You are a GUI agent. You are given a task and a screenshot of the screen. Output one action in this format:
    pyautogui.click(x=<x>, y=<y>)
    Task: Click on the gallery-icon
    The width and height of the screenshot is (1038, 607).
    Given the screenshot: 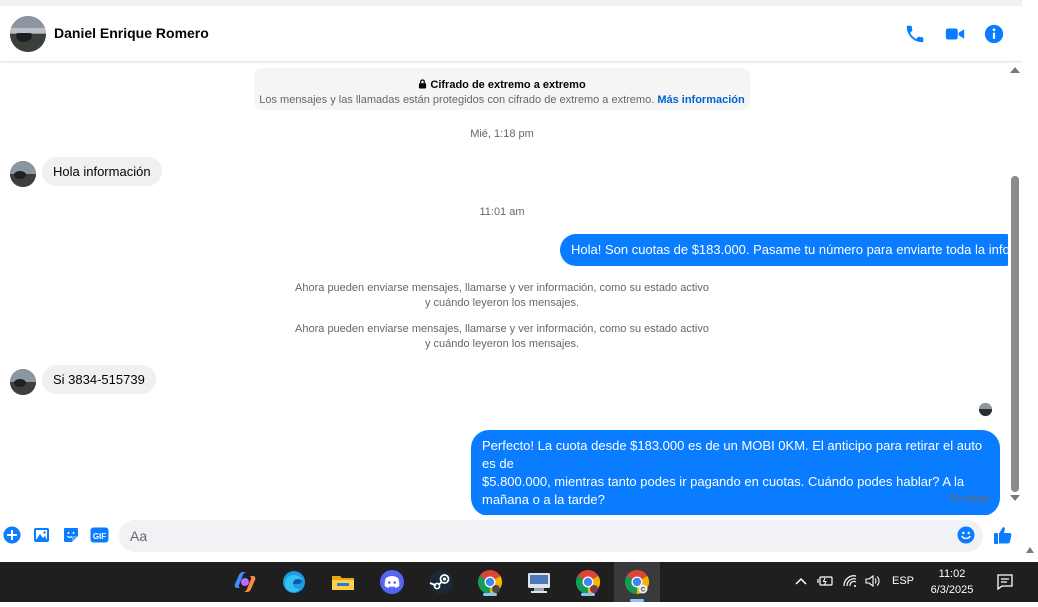 What is the action you would take?
    pyautogui.click(x=42, y=535)
    